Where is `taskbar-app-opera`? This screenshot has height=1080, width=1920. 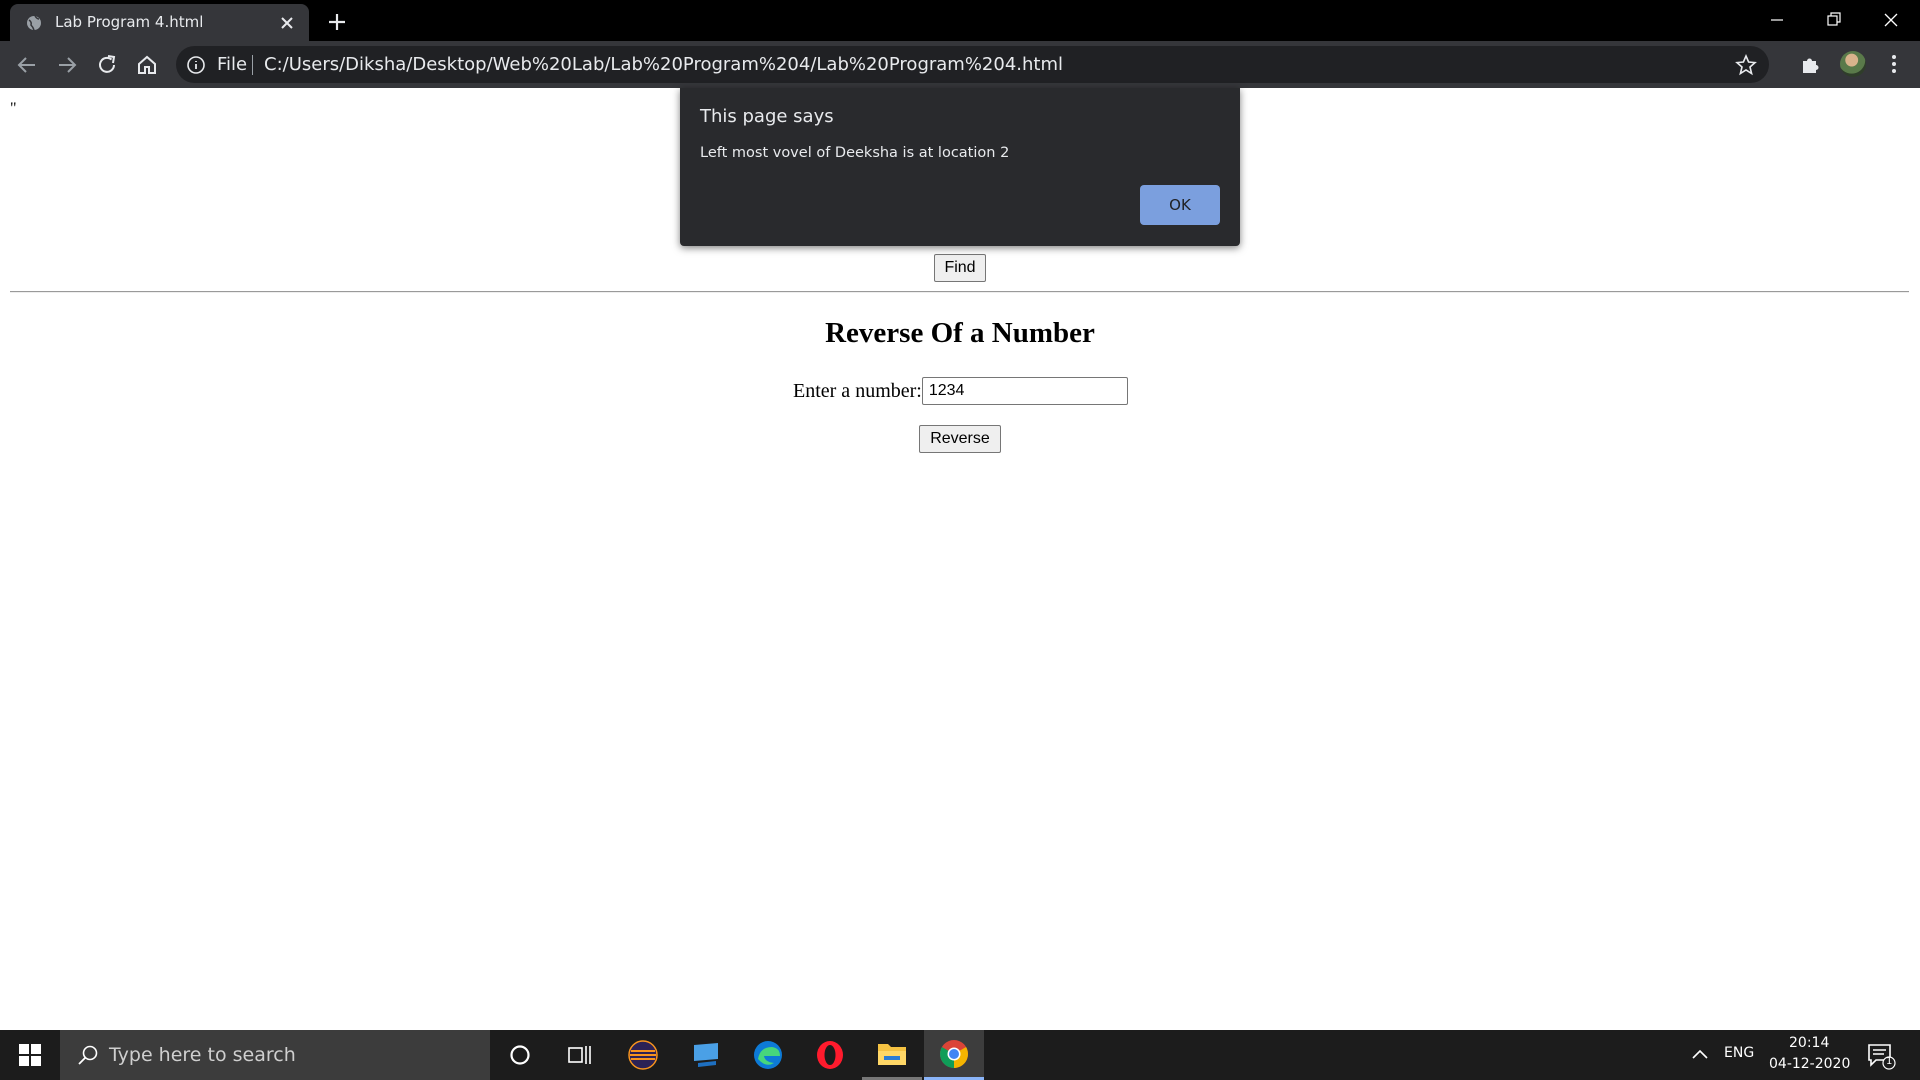
taskbar-app-opera is located at coordinates (830, 1055).